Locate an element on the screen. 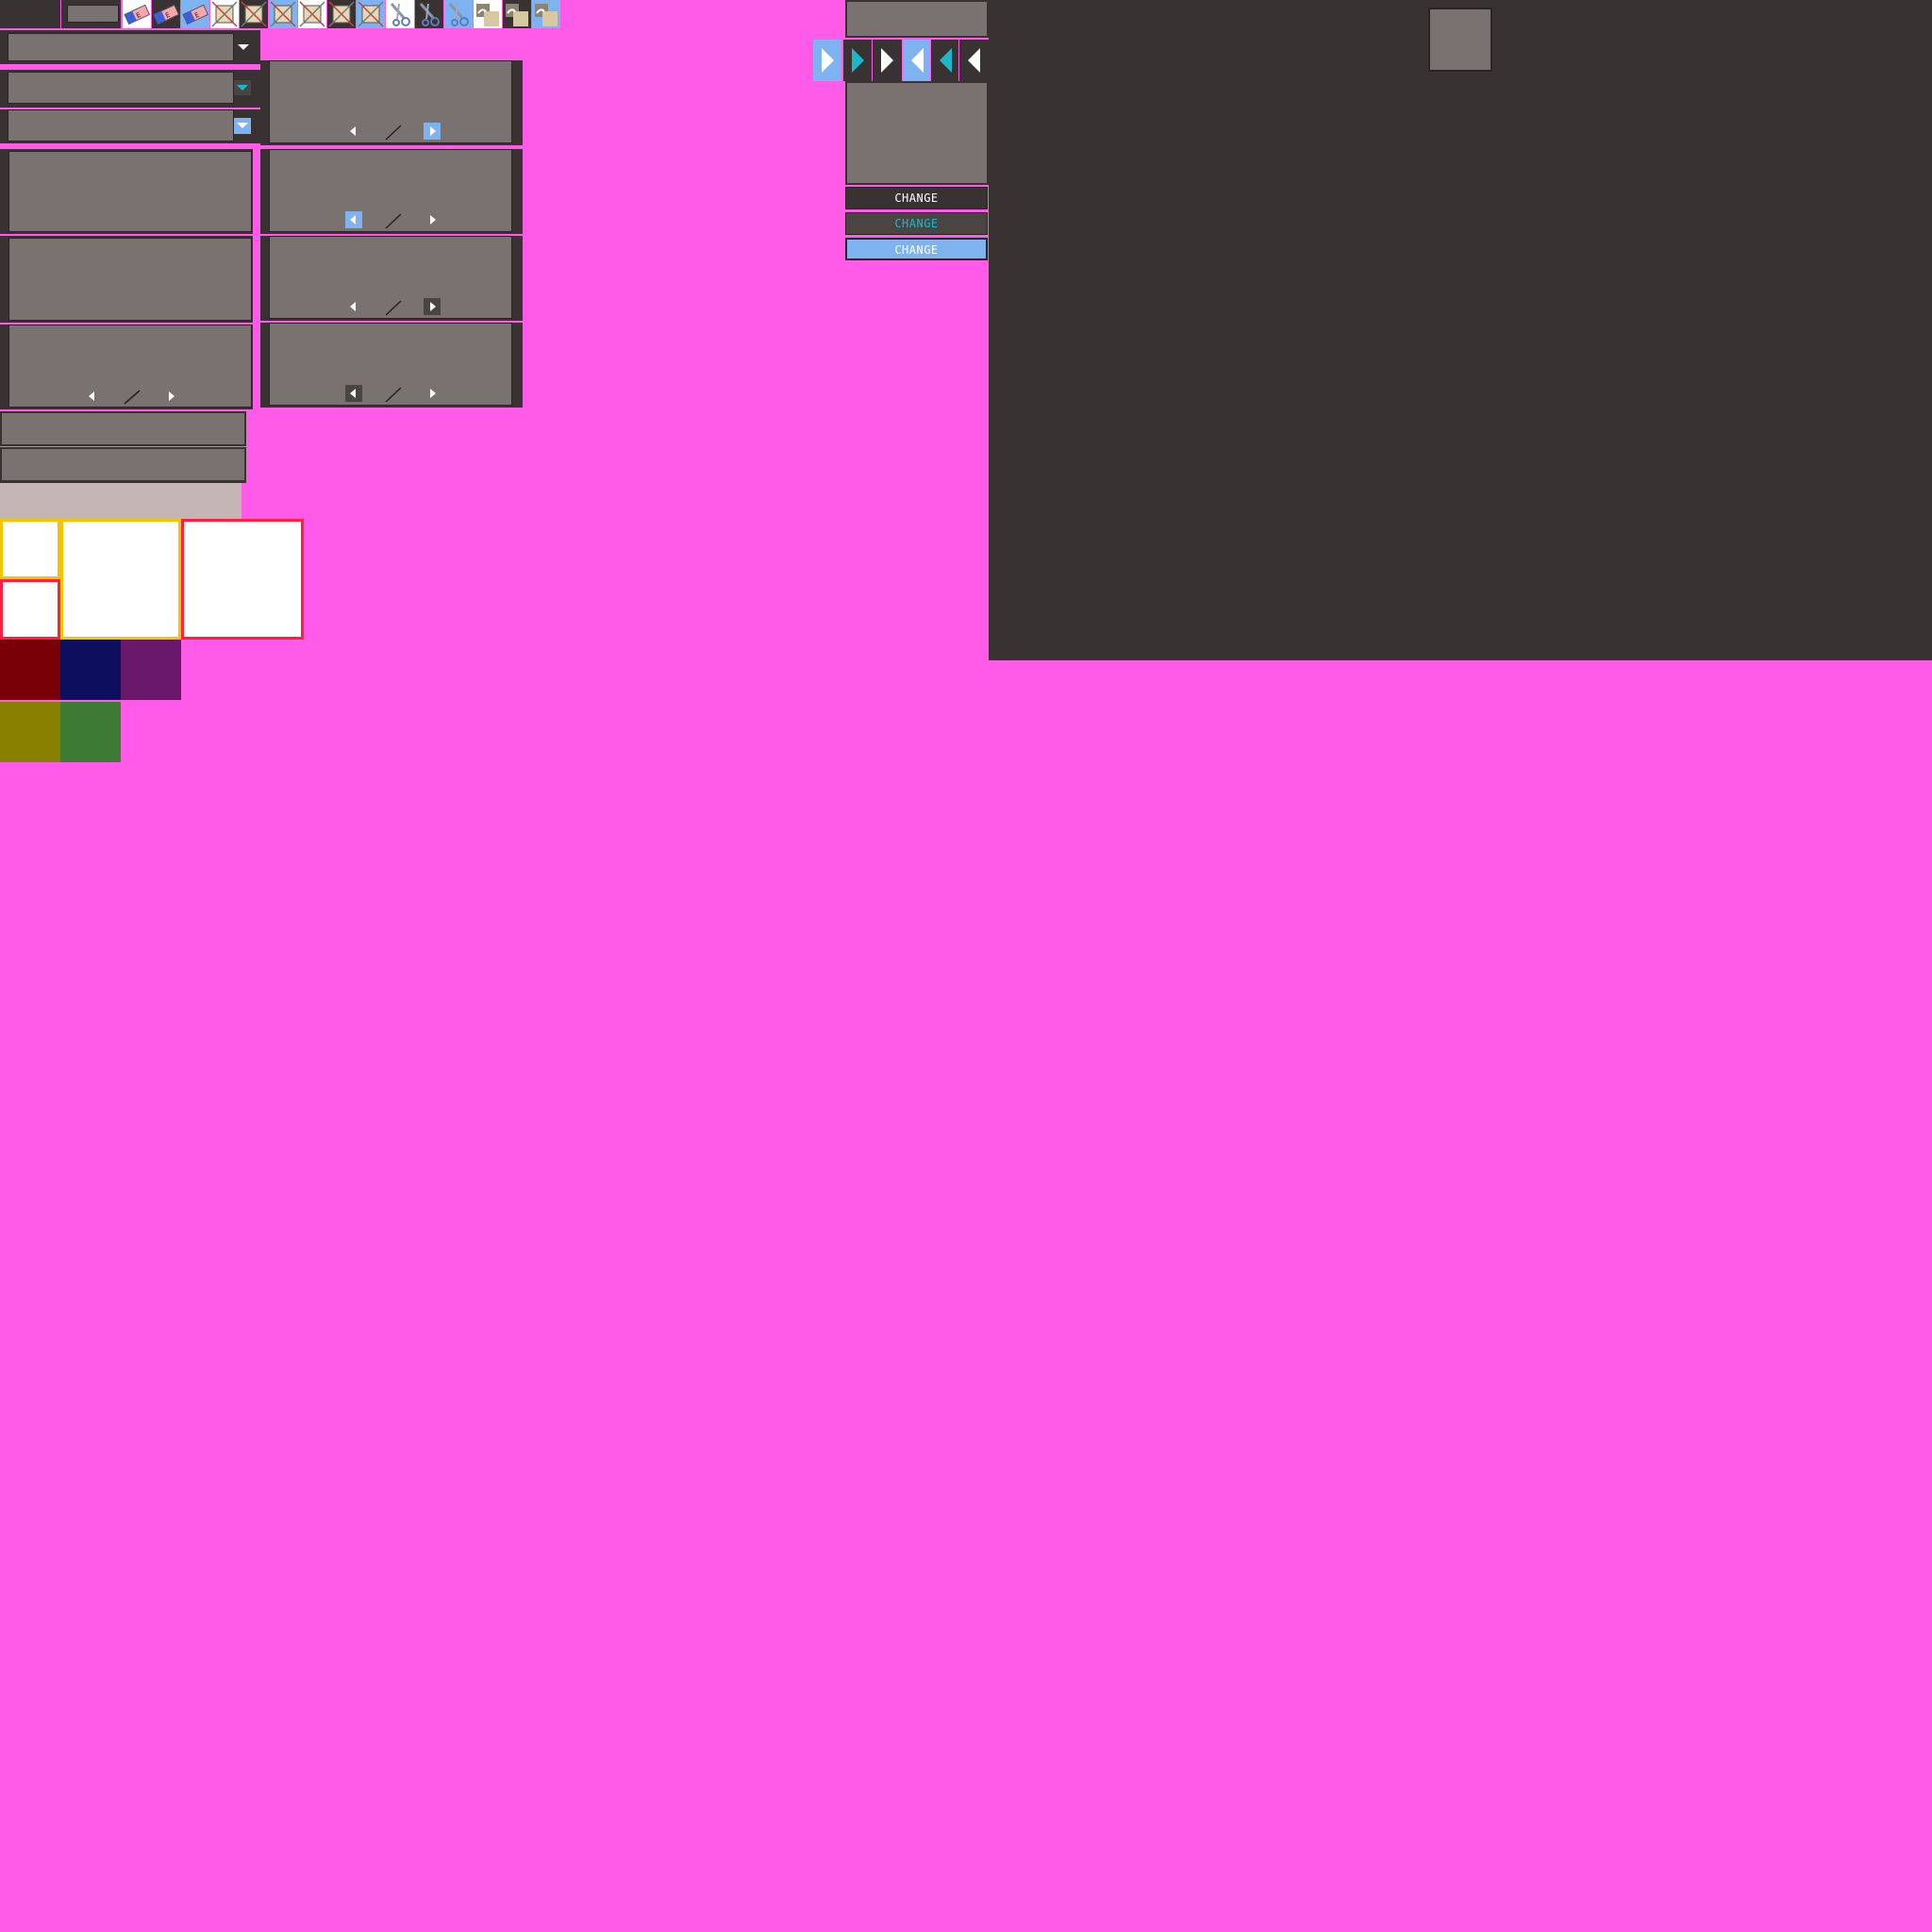 The height and width of the screenshot is (1932, 1932). top-field-frame is located at coordinates (917, 19).